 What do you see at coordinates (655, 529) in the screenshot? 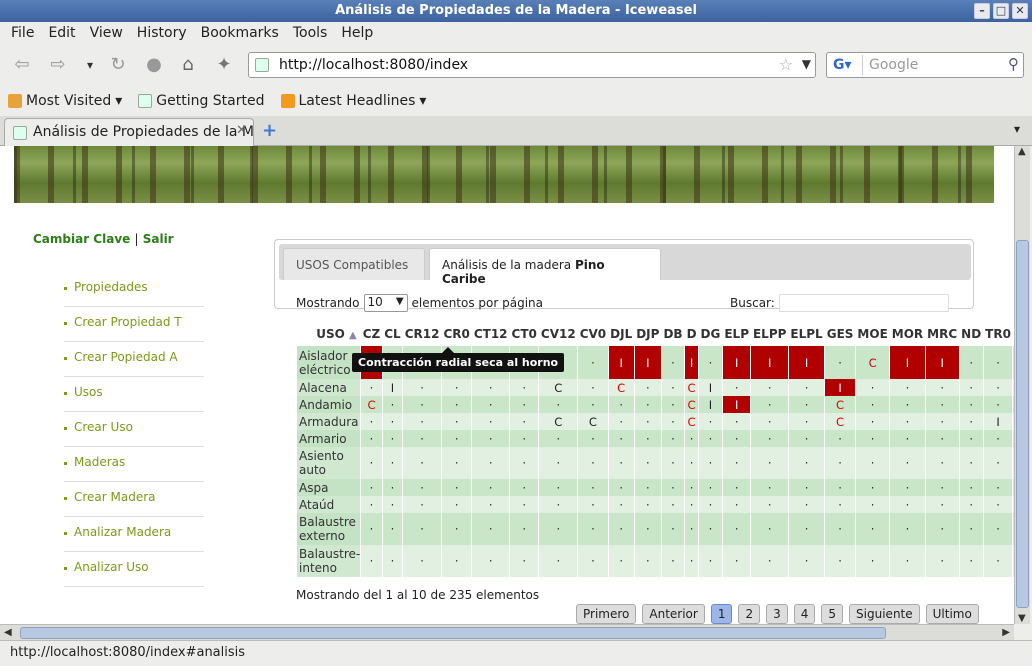
I see `table-row: Balaustre externo·······················` at bounding box center [655, 529].